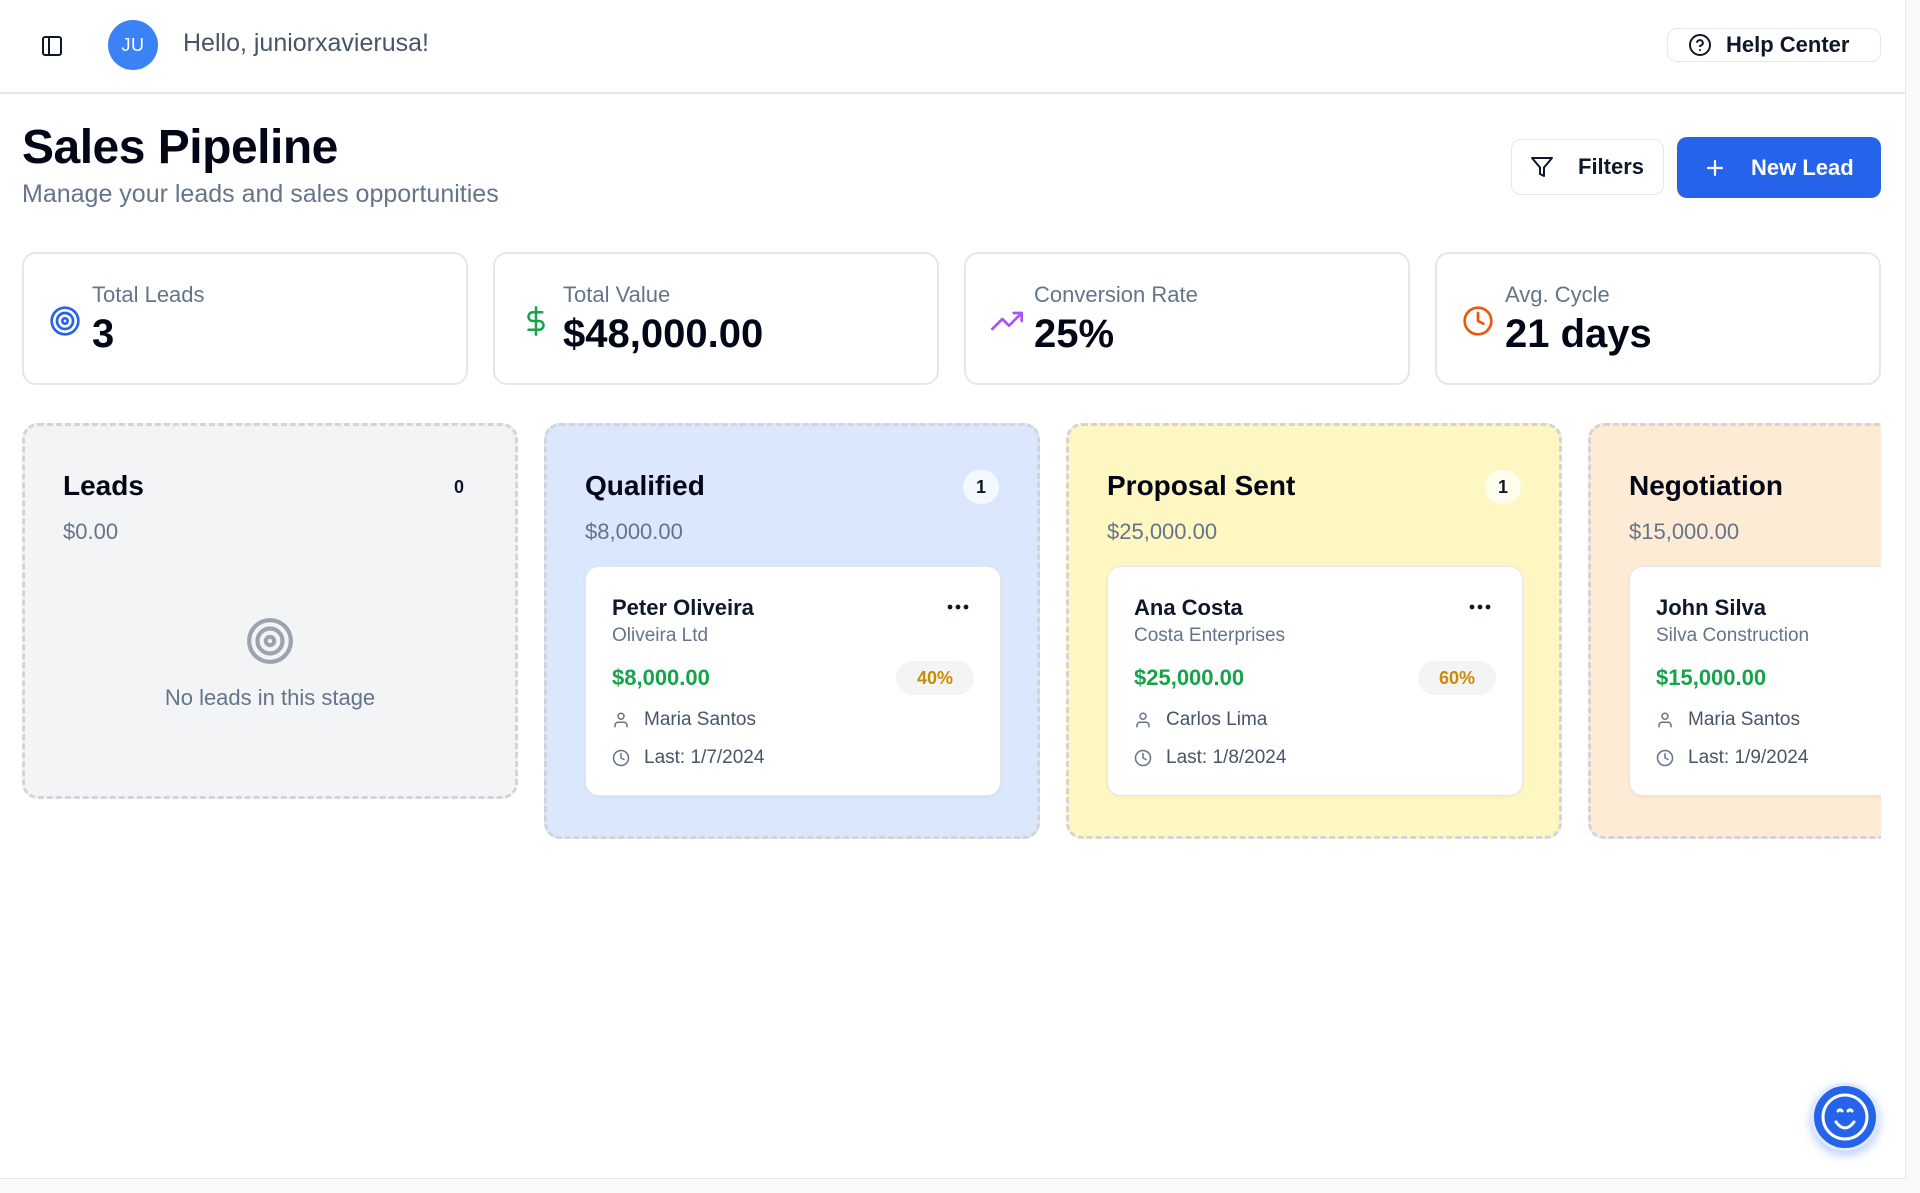  I want to click on page-title: Sales Pipeline, so click(180, 147).